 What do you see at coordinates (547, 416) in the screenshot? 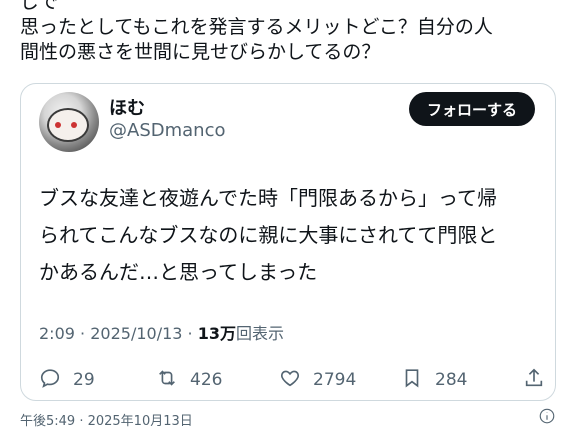
I see `info-icon` at bounding box center [547, 416].